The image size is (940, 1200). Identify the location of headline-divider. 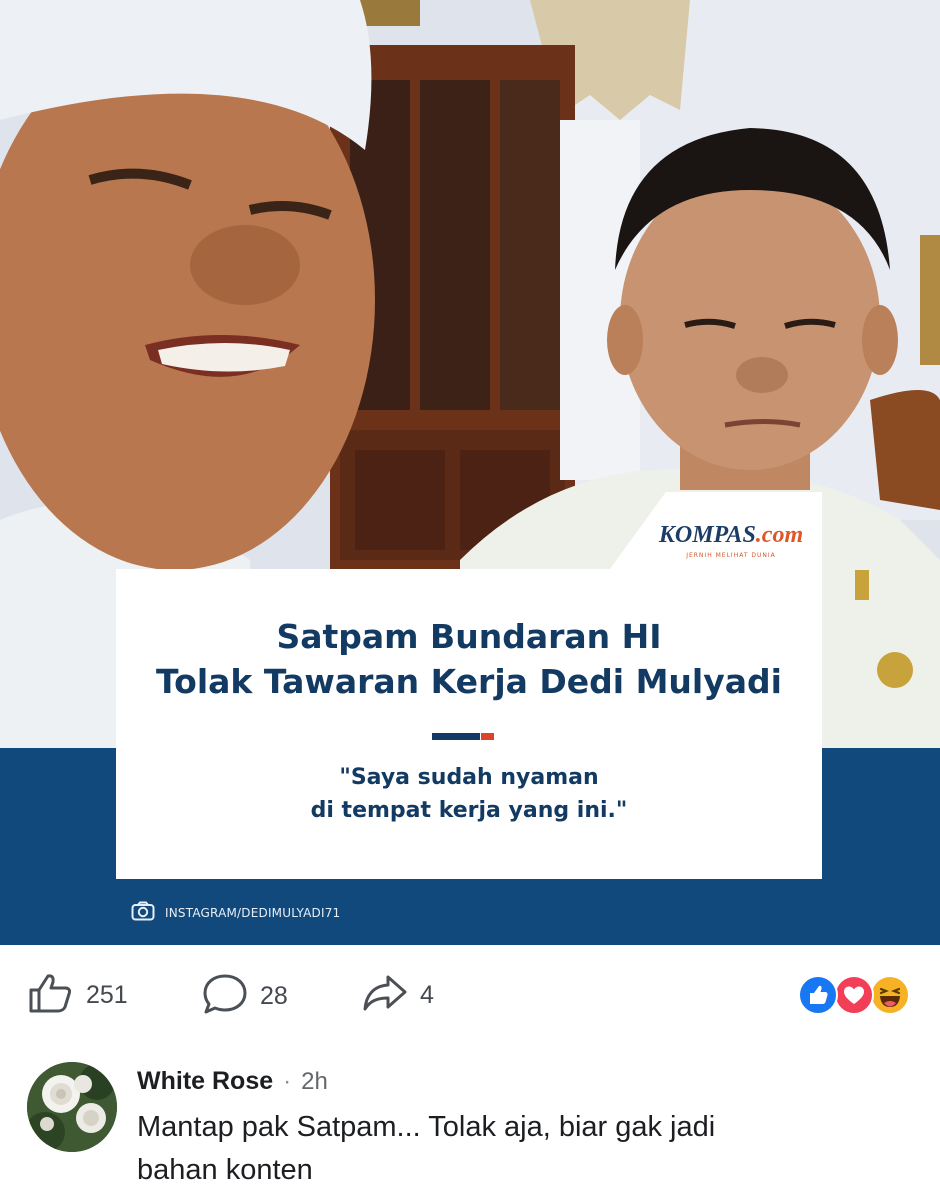
(463, 736).